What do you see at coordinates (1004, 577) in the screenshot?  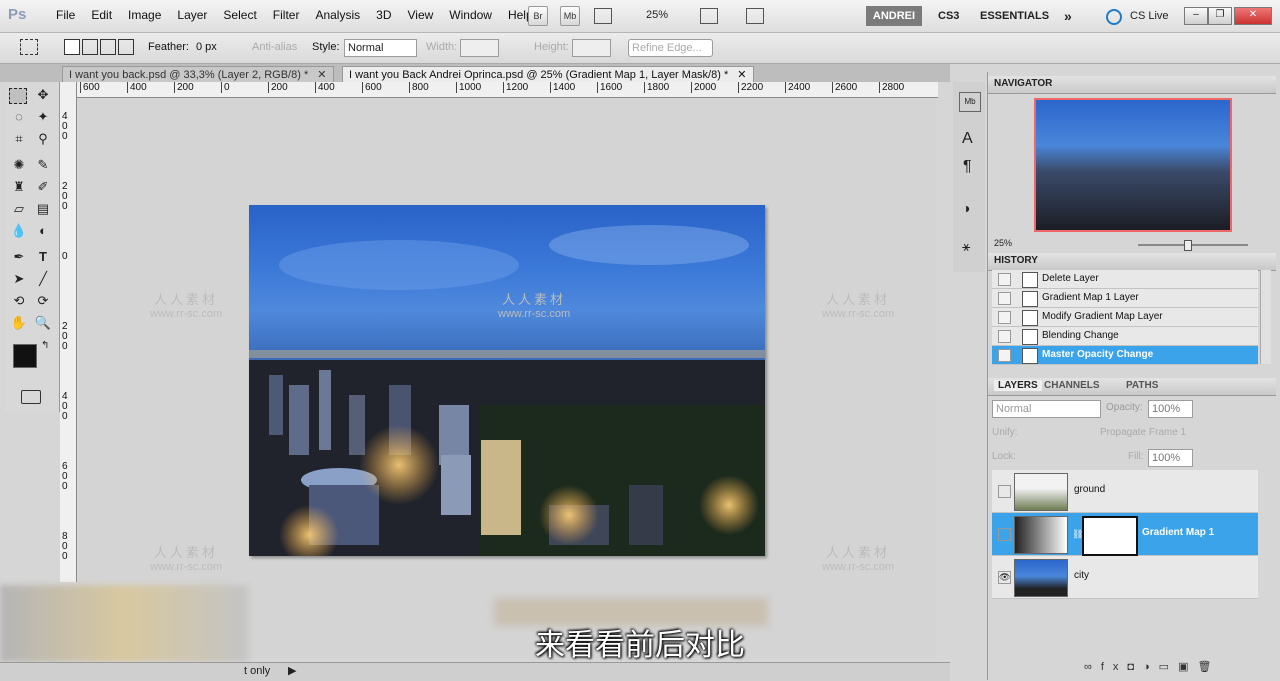 I see `eye-icon: 👁` at bounding box center [1004, 577].